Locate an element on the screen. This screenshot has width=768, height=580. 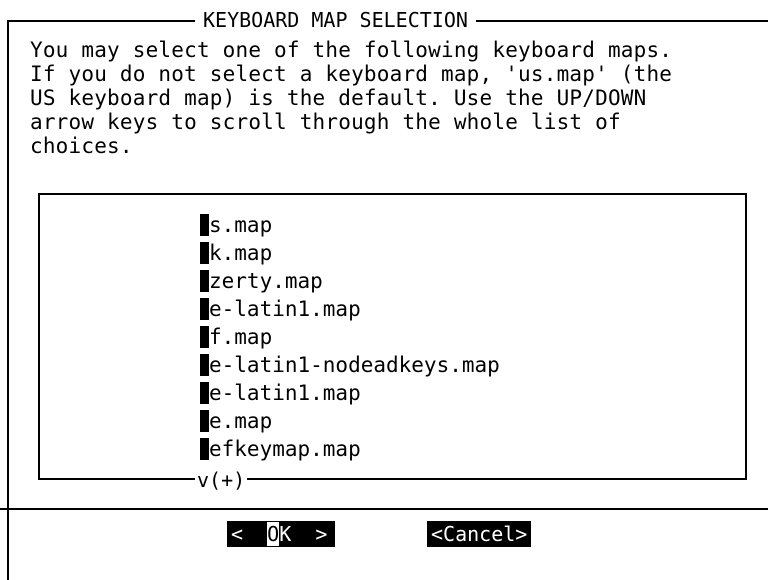
button-divider is located at coordinates (384, 509).